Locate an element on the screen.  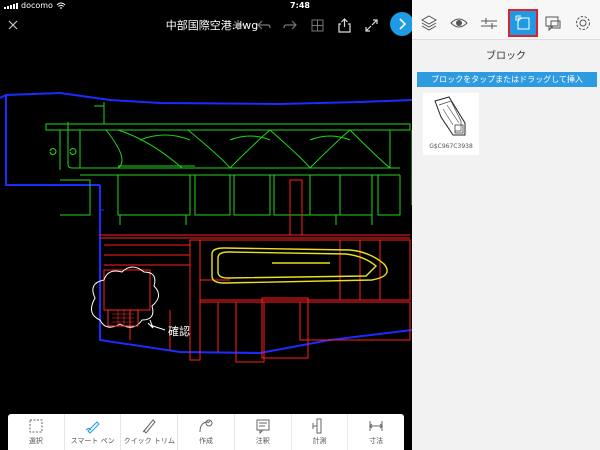
tool-annotate: 注釈 is located at coordinates (263, 432).